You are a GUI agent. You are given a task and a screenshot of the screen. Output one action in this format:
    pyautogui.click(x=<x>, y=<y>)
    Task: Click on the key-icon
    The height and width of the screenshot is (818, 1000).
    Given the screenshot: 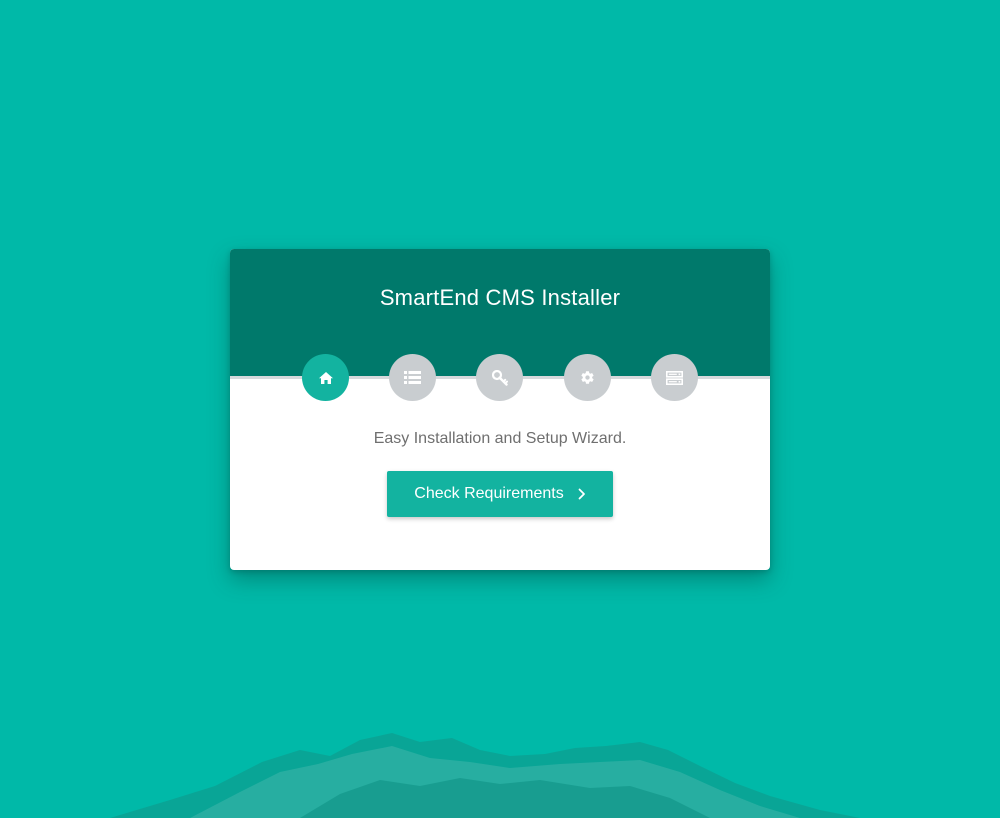 What is the action you would take?
    pyautogui.click(x=499, y=377)
    